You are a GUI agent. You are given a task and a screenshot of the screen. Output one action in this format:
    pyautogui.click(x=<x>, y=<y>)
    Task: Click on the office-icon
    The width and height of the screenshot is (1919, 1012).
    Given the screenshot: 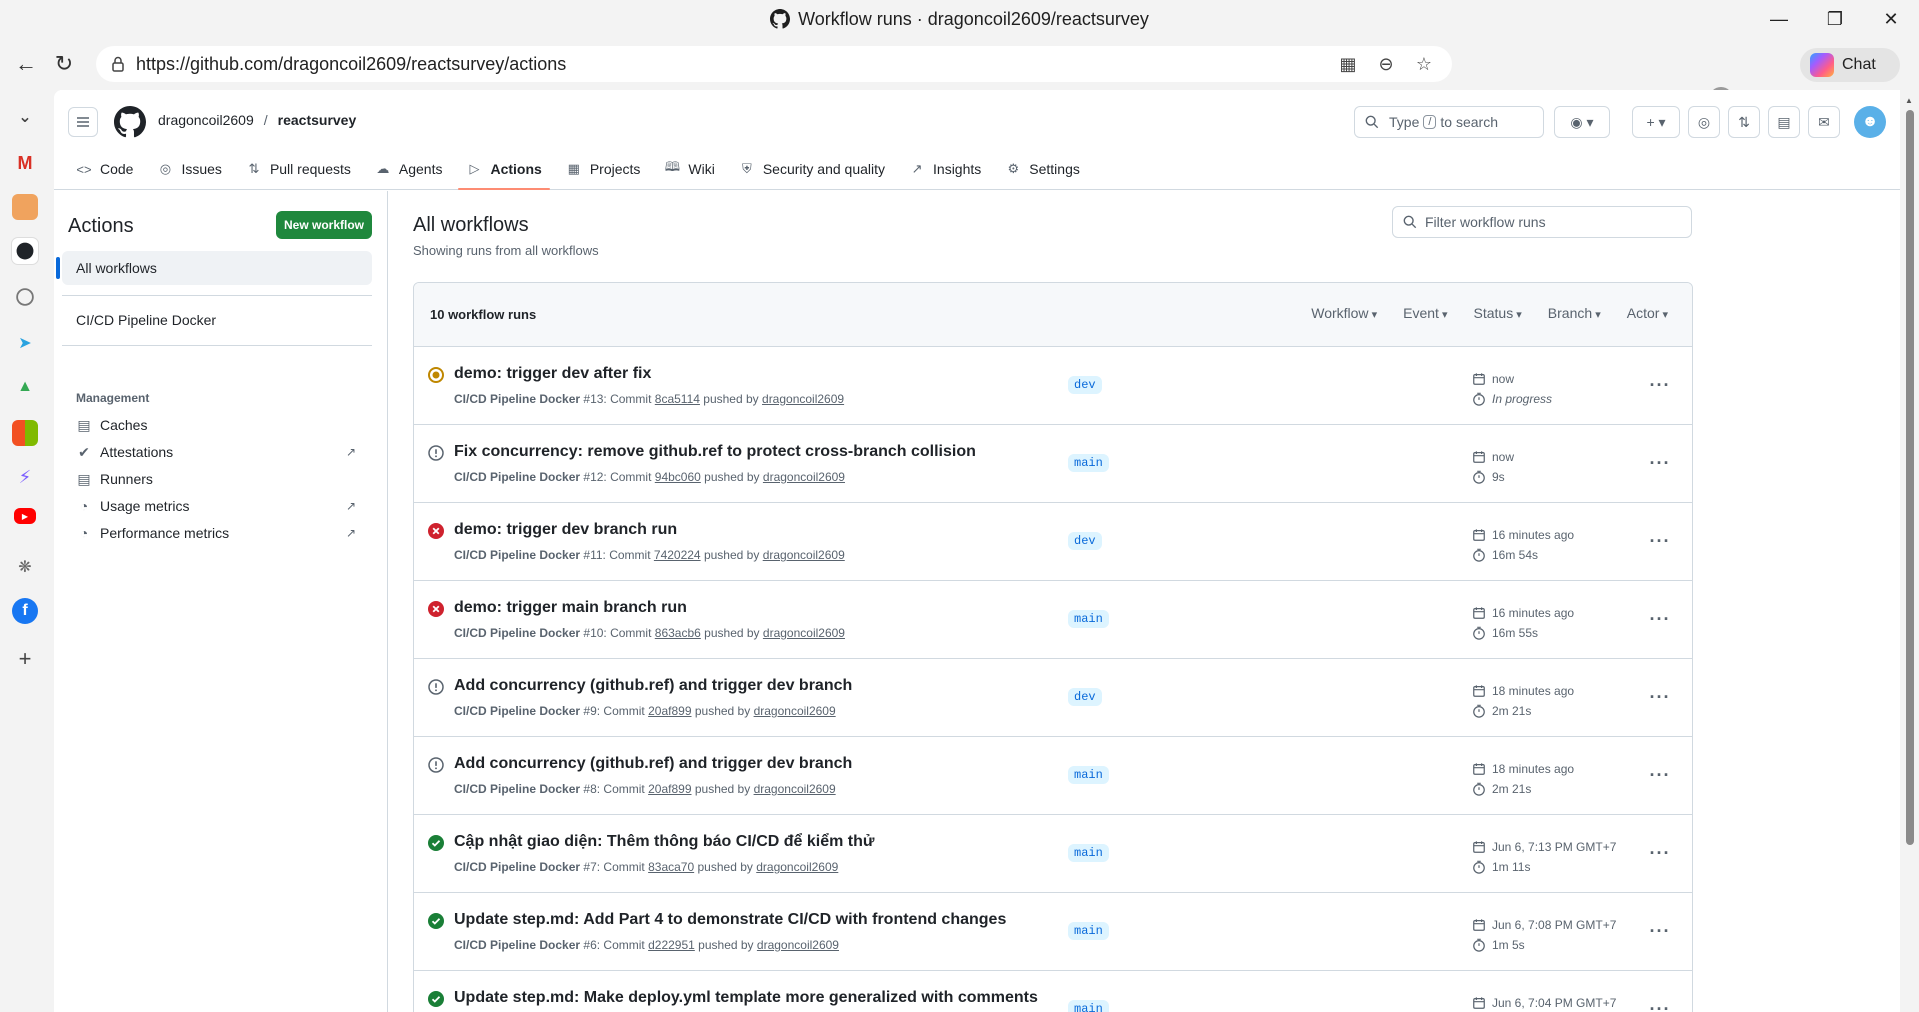 What is the action you would take?
    pyautogui.click(x=25, y=433)
    